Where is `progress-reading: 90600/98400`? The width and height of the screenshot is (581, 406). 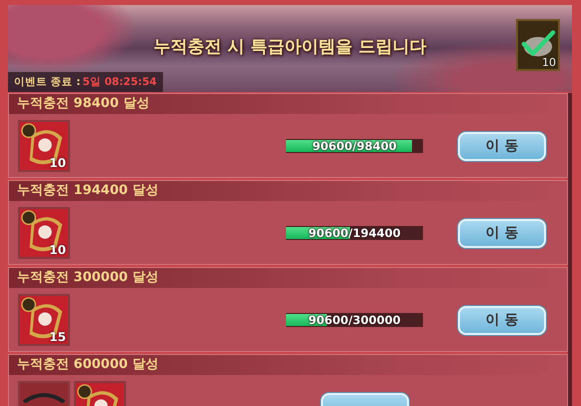 progress-reading: 90600/98400 is located at coordinates (354, 146).